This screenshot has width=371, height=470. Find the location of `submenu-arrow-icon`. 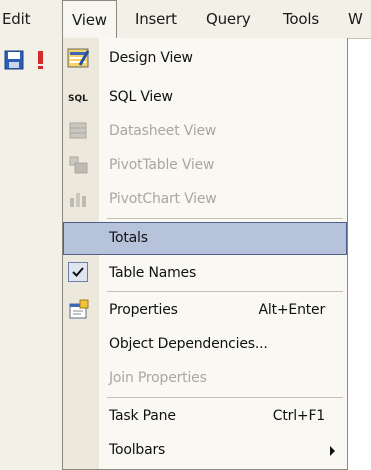

submenu-arrow-icon is located at coordinates (332, 451).